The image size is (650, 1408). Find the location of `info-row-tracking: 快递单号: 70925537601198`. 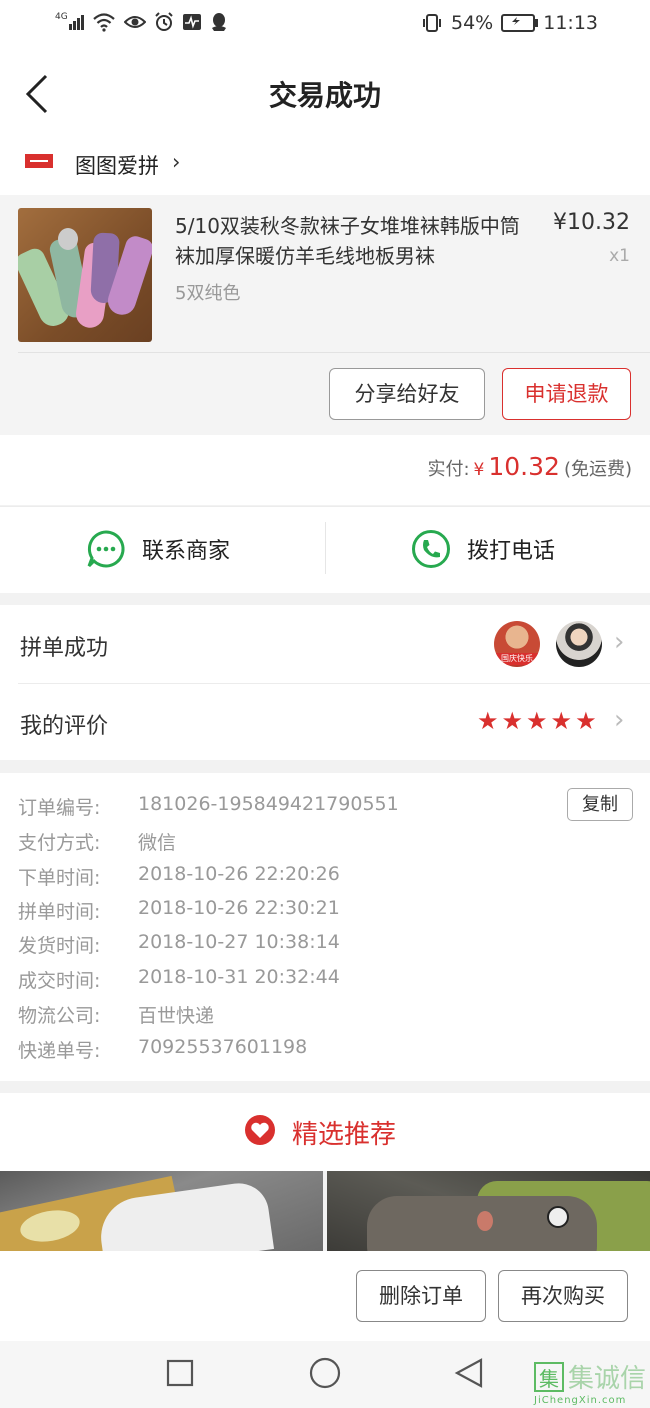

info-row-tracking: 快递单号: 70925537601198 is located at coordinates (162, 1049).